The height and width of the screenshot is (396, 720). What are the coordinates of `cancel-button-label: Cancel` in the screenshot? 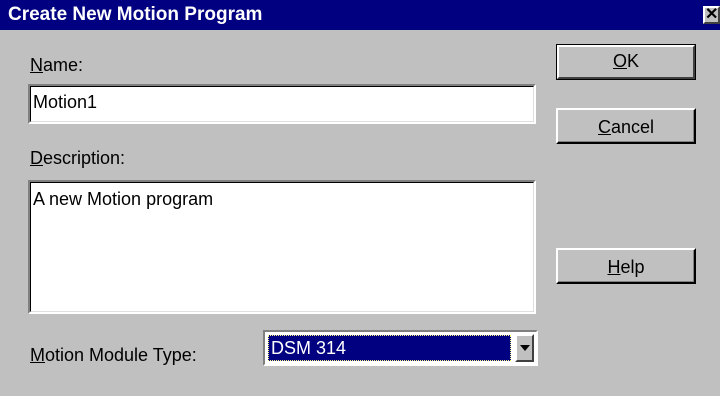 It's located at (626, 127).